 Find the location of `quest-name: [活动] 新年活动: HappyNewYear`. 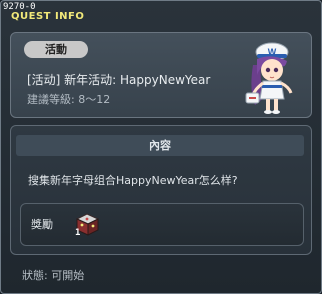

quest-name: [活动] 新年活动: HappyNewYear is located at coordinates (119, 80).